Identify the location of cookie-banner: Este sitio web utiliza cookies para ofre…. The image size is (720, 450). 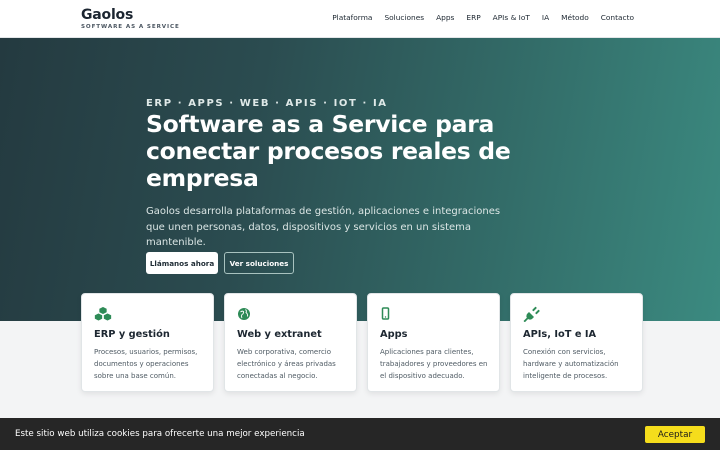
(360, 434).